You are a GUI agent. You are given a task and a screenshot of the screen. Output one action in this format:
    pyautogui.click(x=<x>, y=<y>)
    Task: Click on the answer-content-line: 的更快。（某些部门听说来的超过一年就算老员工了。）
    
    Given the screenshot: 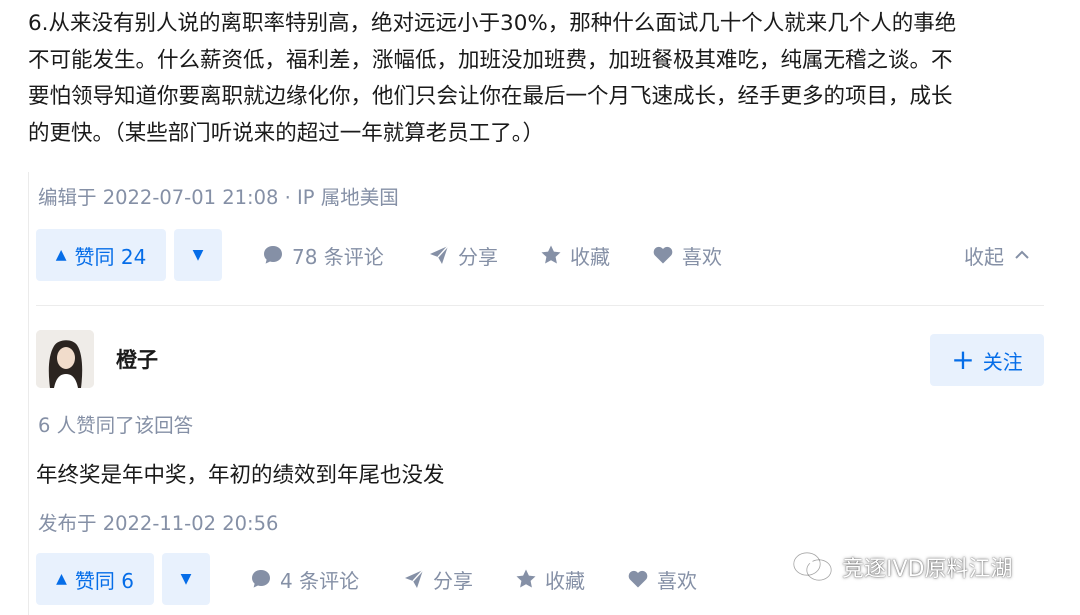 What is the action you would take?
    pyautogui.click(x=286, y=133)
    